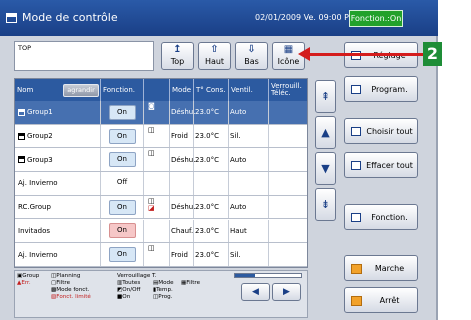 This screenshot has width=471, height=320. Describe the element at coordinates (161, 231) in the screenshot. I see `table-row: Invitados On Chauf. 23.0°C Haut` at that location.